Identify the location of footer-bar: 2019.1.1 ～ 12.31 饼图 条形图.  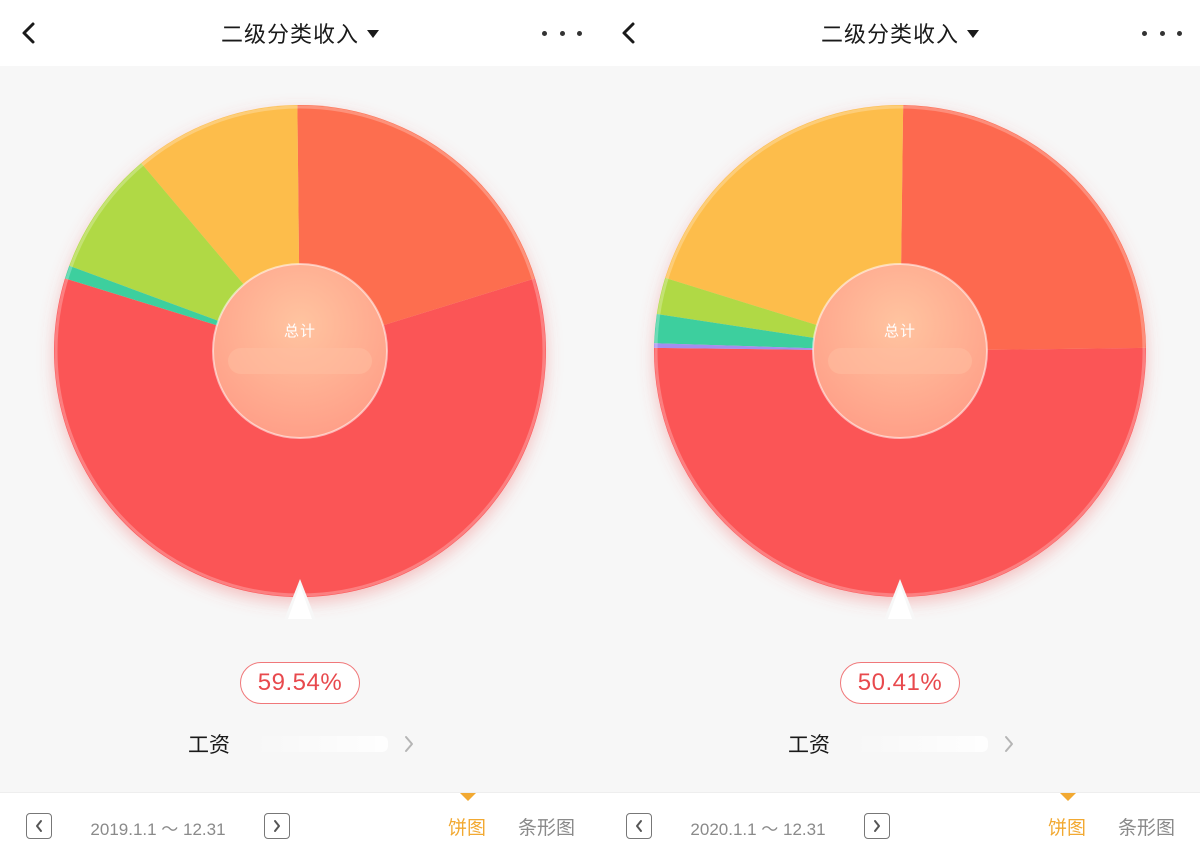
(300, 825).